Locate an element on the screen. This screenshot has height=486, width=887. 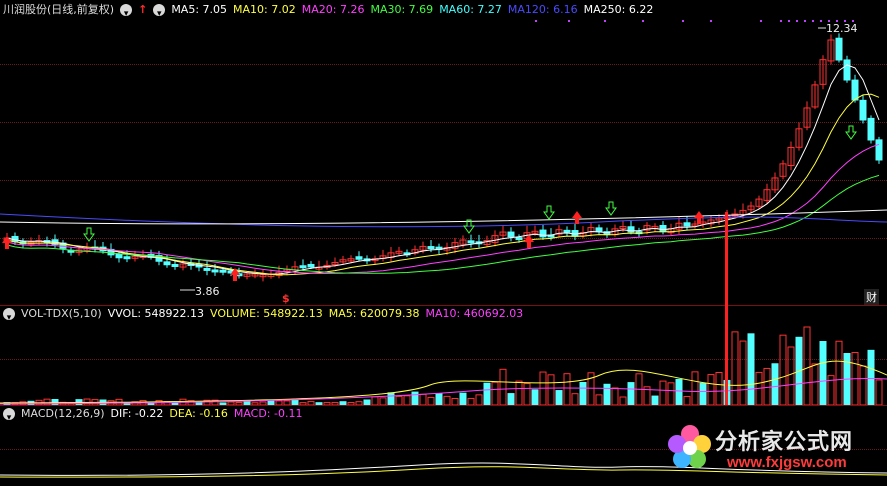
volume-spike-marker is located at coordinates (726, 308).